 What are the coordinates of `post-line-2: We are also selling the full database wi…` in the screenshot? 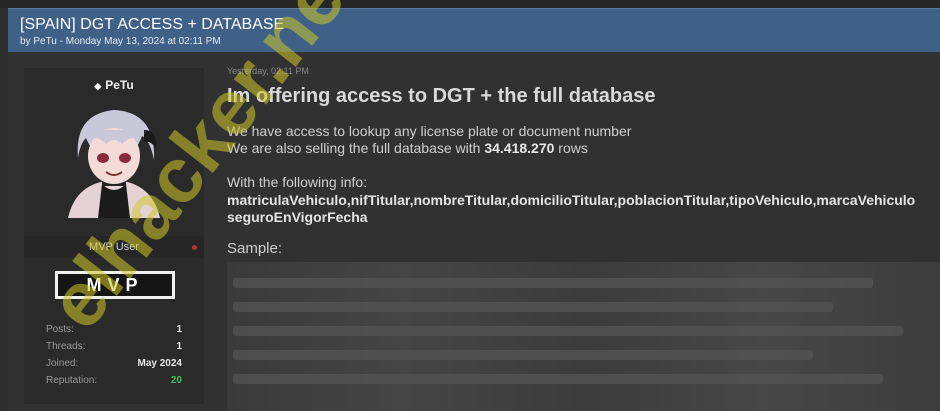 It's located at (407, 148).